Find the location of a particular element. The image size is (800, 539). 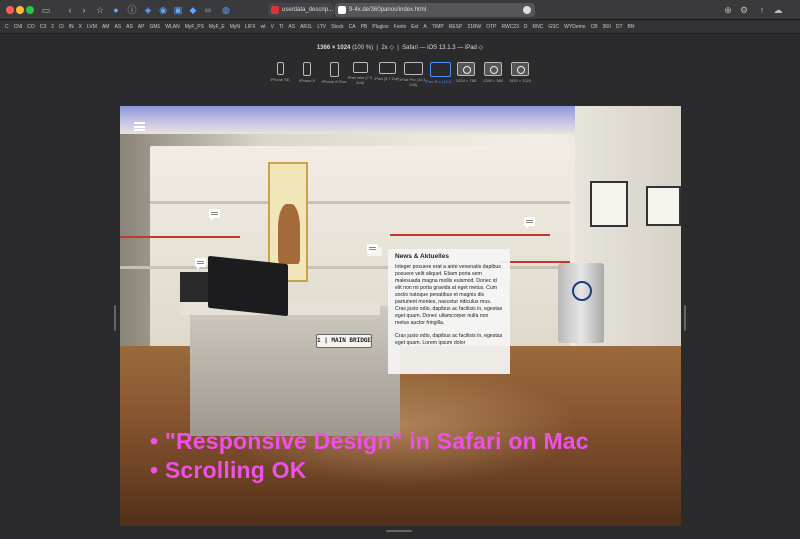

fullscreen-window-button is located at coordinates (30, 10).